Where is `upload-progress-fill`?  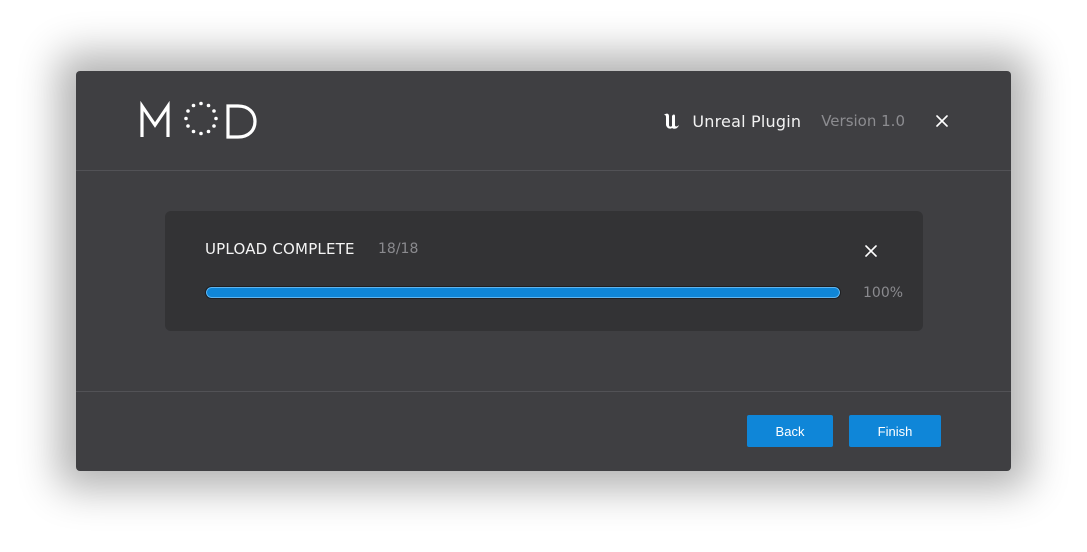 upload-progress-fill is located at coordinates (523, 292).